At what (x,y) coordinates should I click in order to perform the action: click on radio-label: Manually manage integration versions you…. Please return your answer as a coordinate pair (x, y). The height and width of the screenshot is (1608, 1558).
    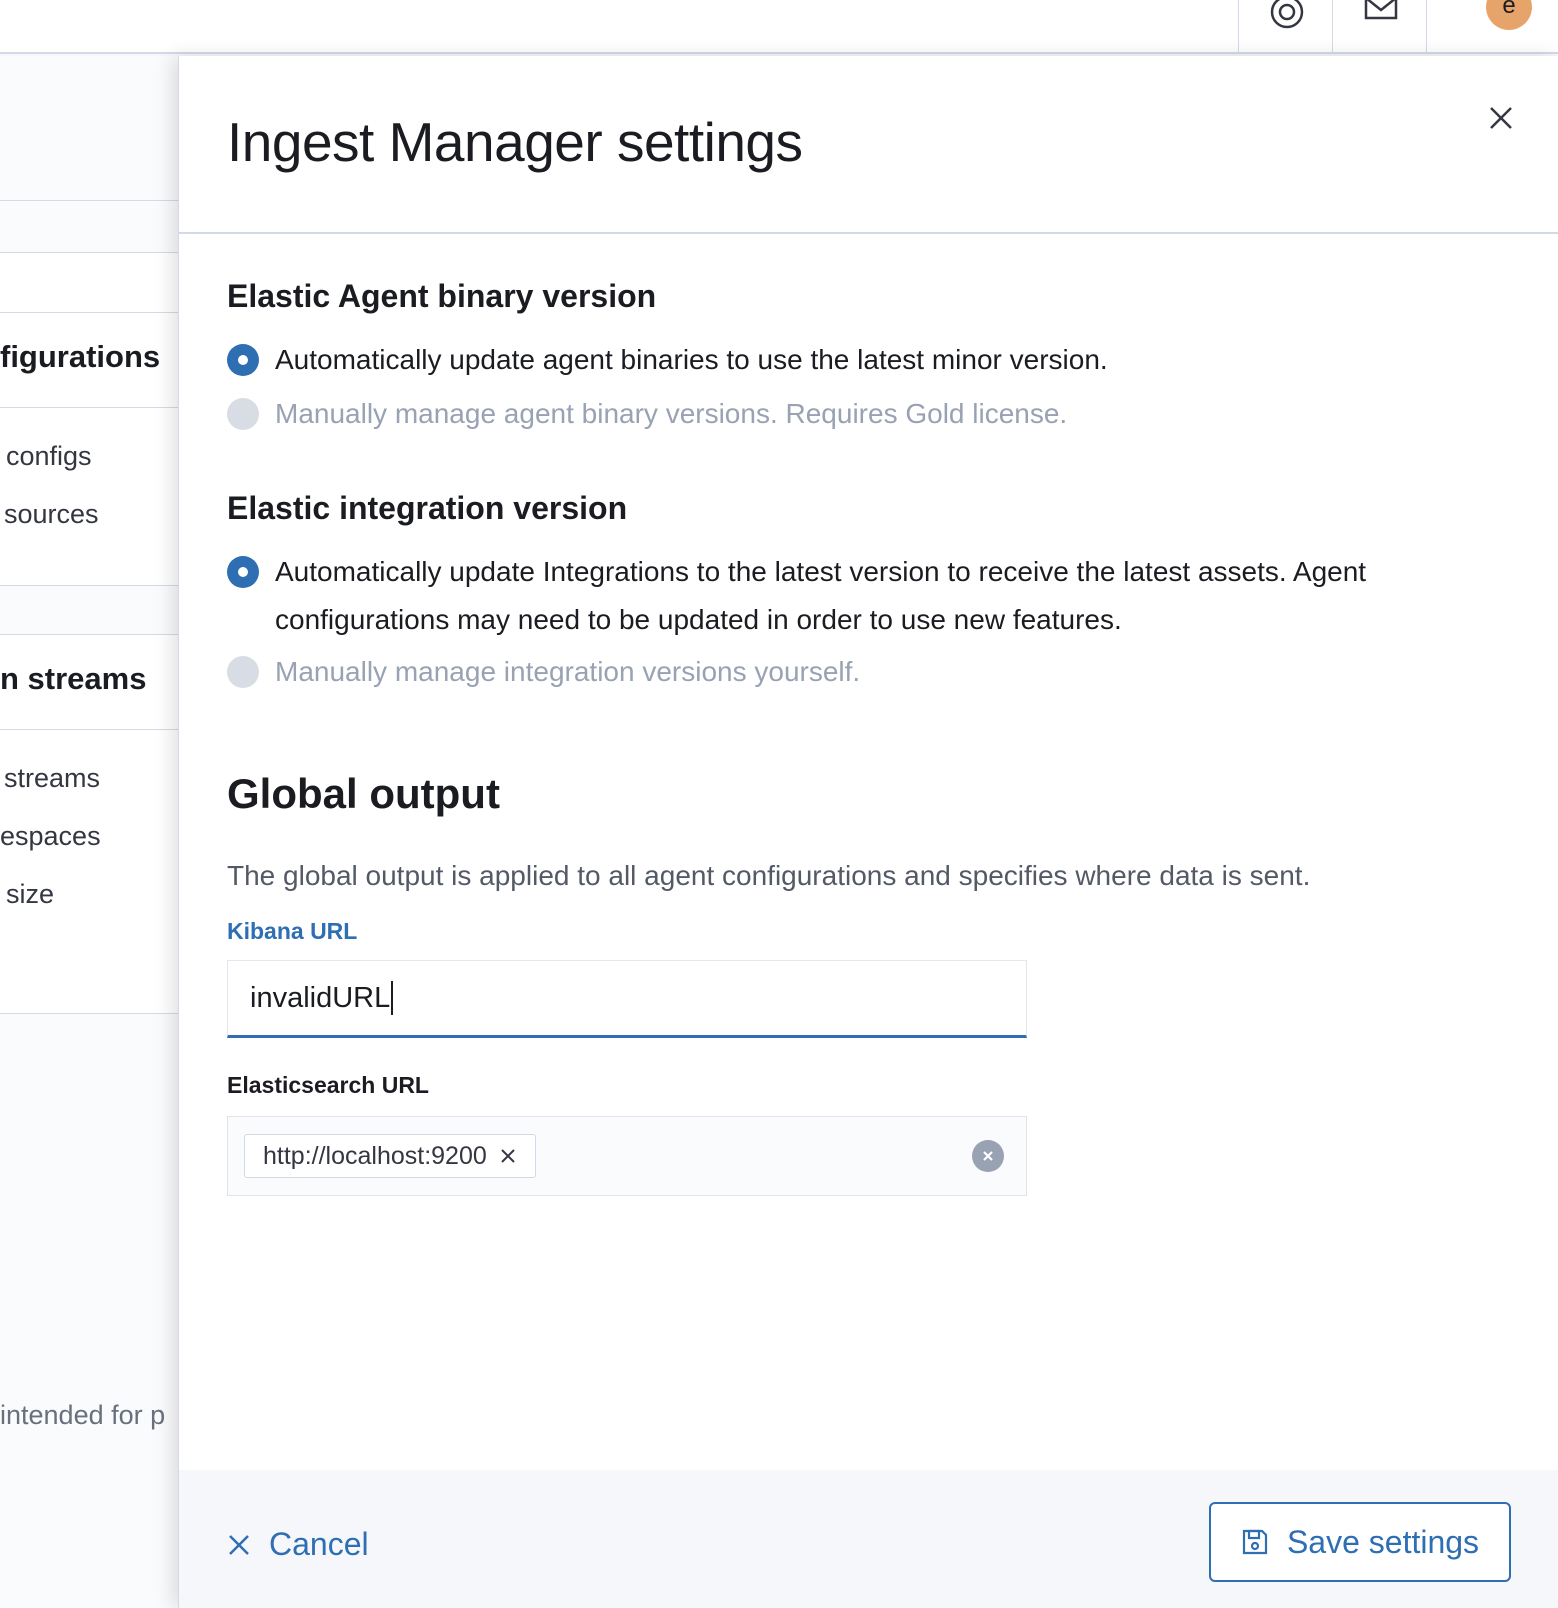
    Looking at the image, I should click on (568, 671).